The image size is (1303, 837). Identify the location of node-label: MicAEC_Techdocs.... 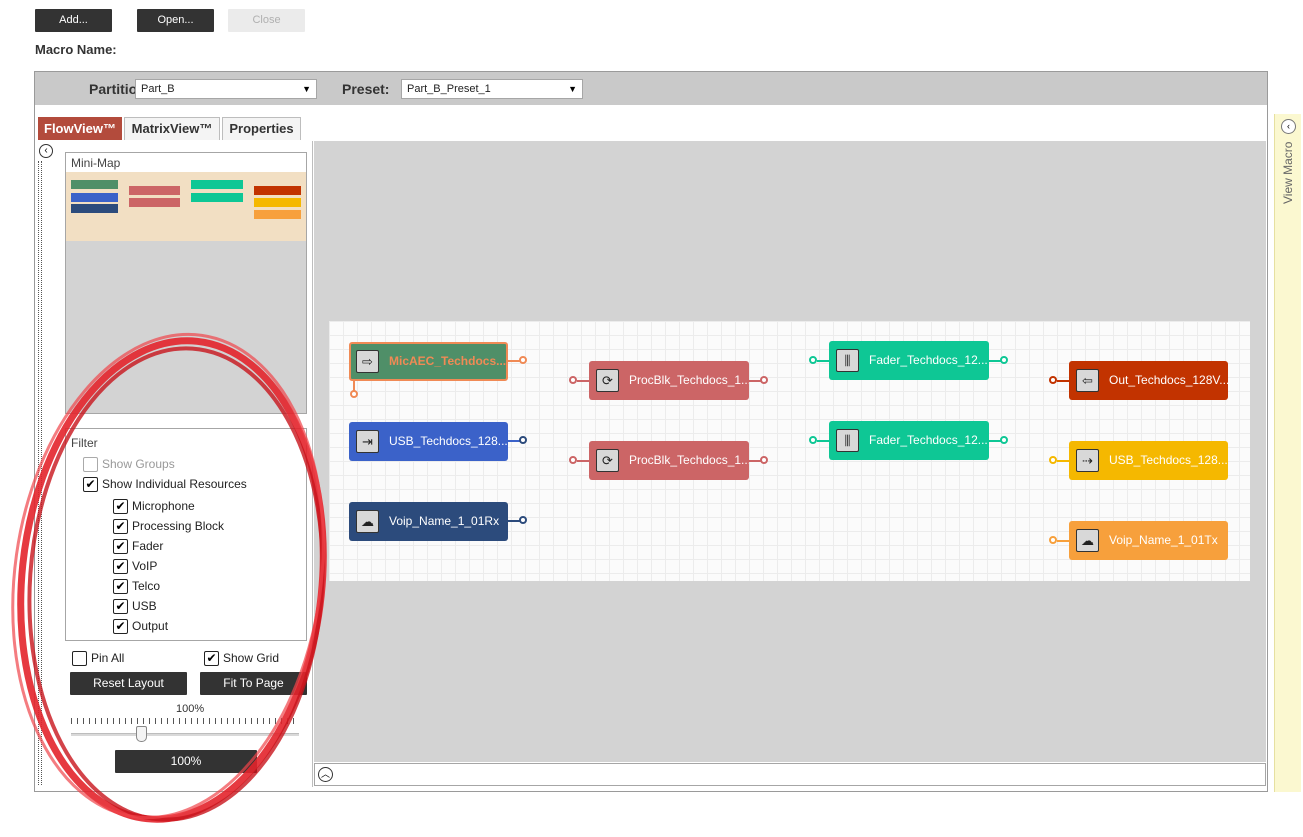
(448, 361).